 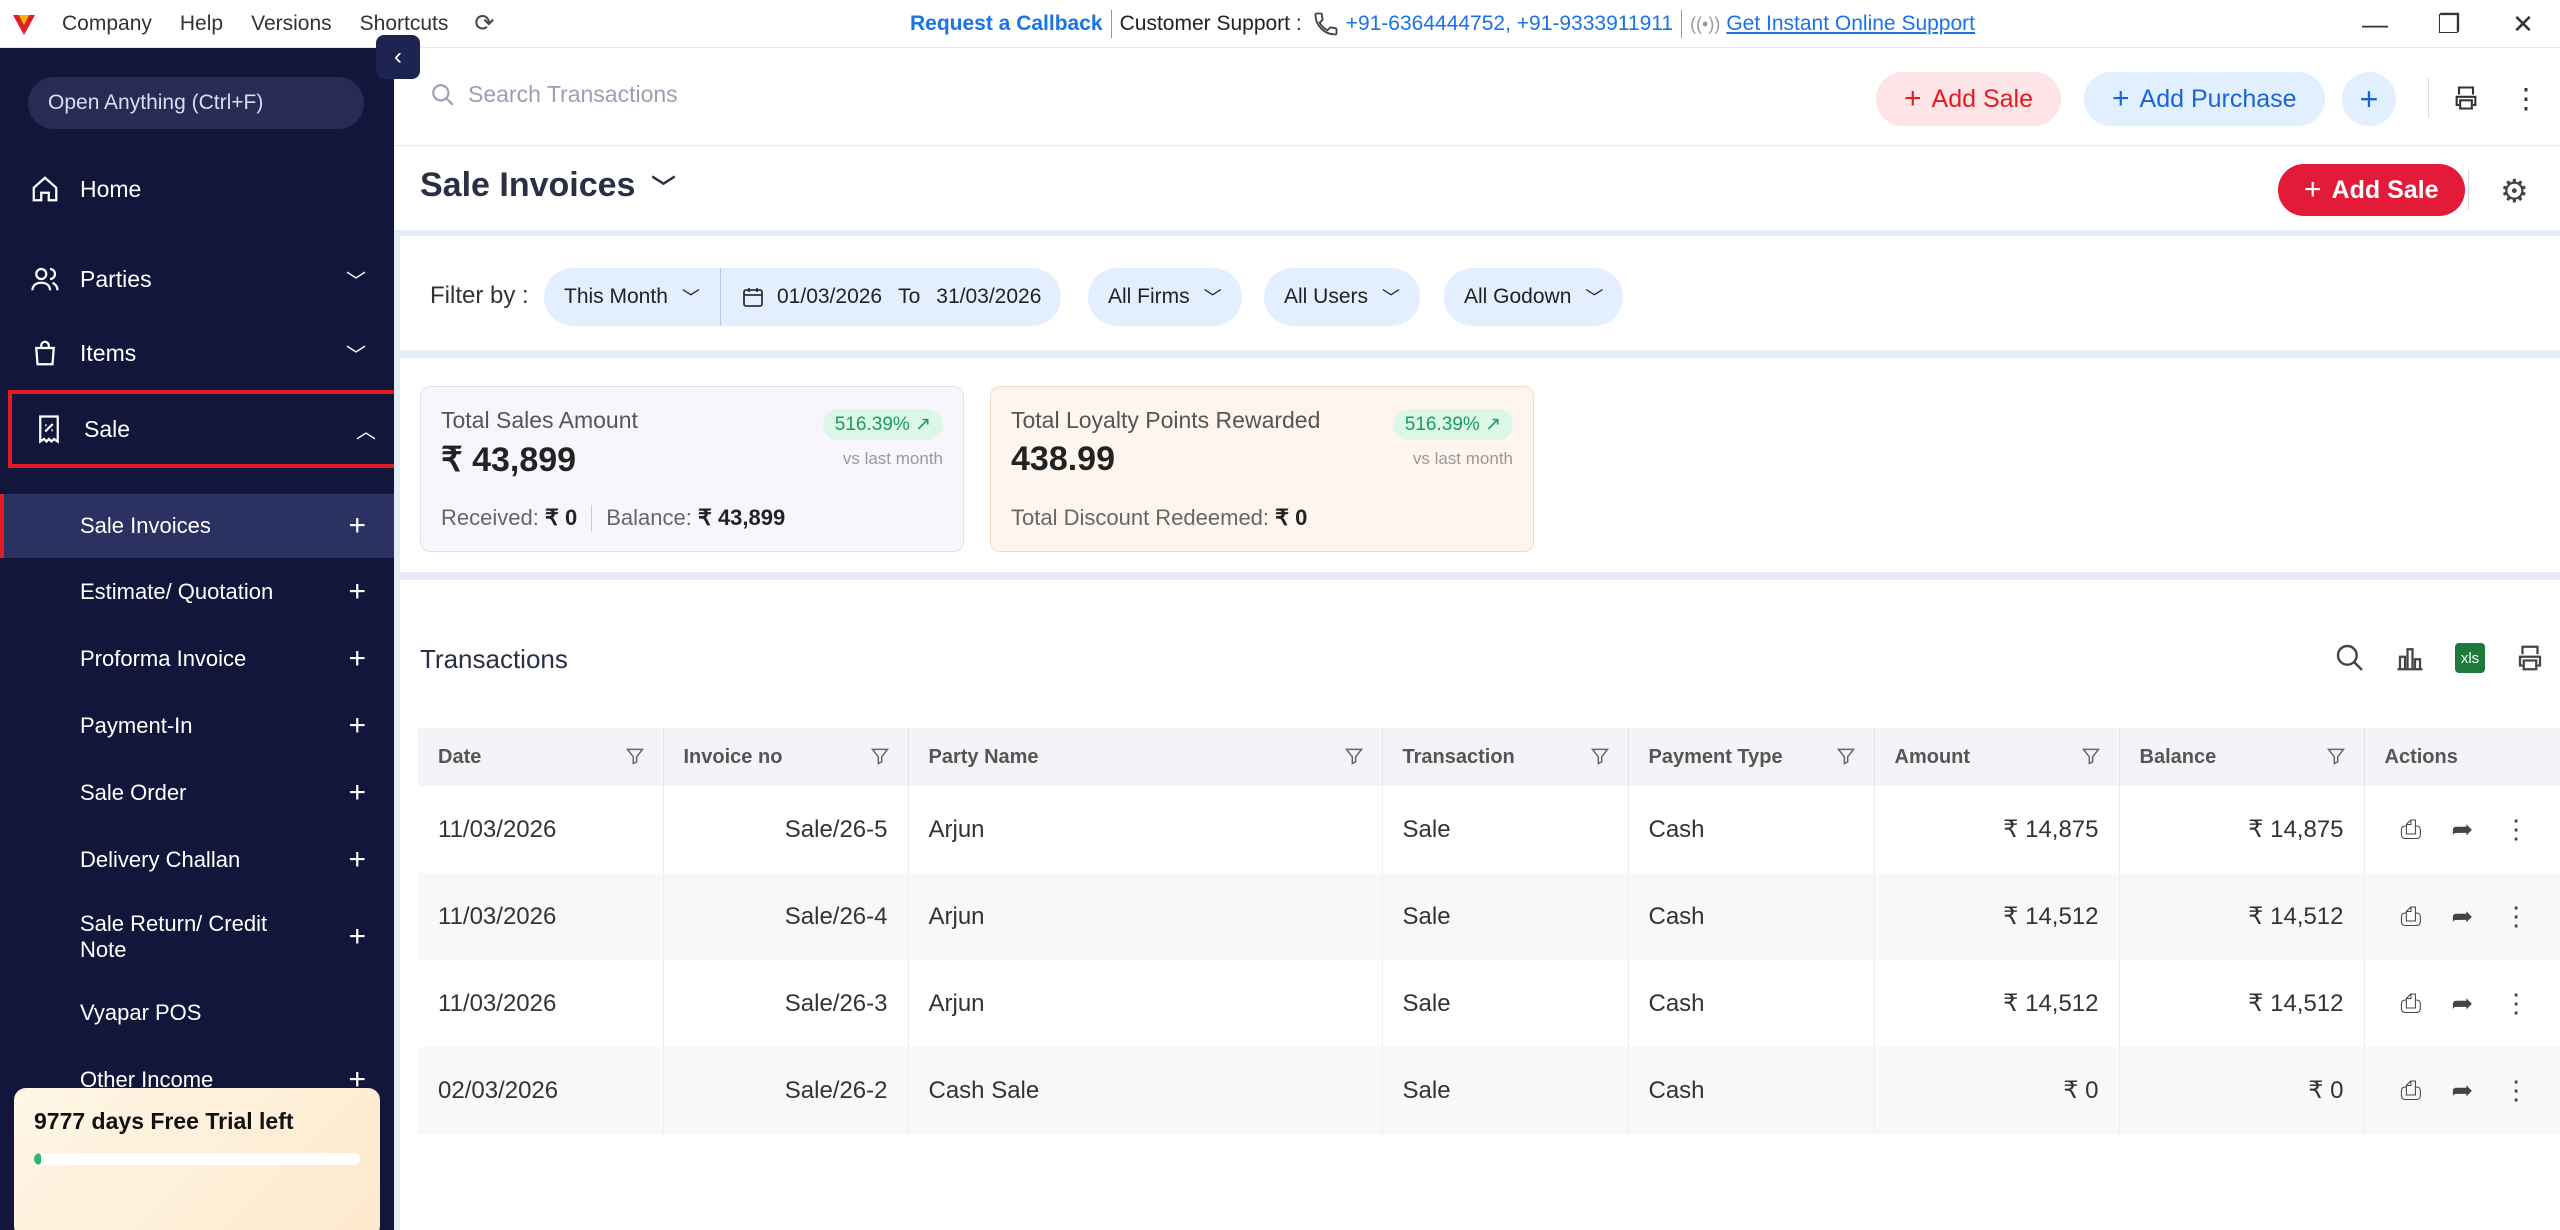 I want to click on sidebar-subitem-delivery-challan: Delivery Challan +, so click(x=197, y=860).